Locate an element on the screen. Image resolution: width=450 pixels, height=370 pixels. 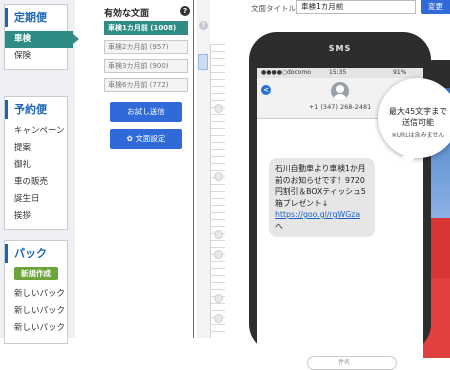
gear-icon: ✿ is located at coordinates (129, 138).